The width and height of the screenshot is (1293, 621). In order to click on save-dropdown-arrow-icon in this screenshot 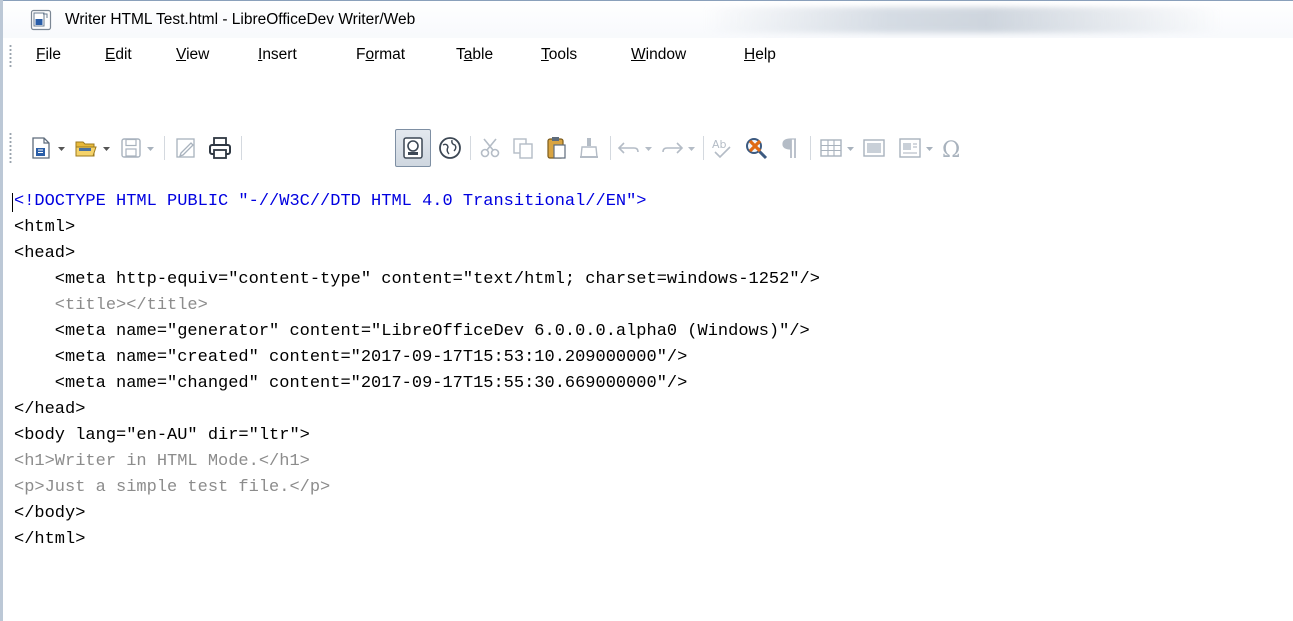, I will do `click(150, 148)`.